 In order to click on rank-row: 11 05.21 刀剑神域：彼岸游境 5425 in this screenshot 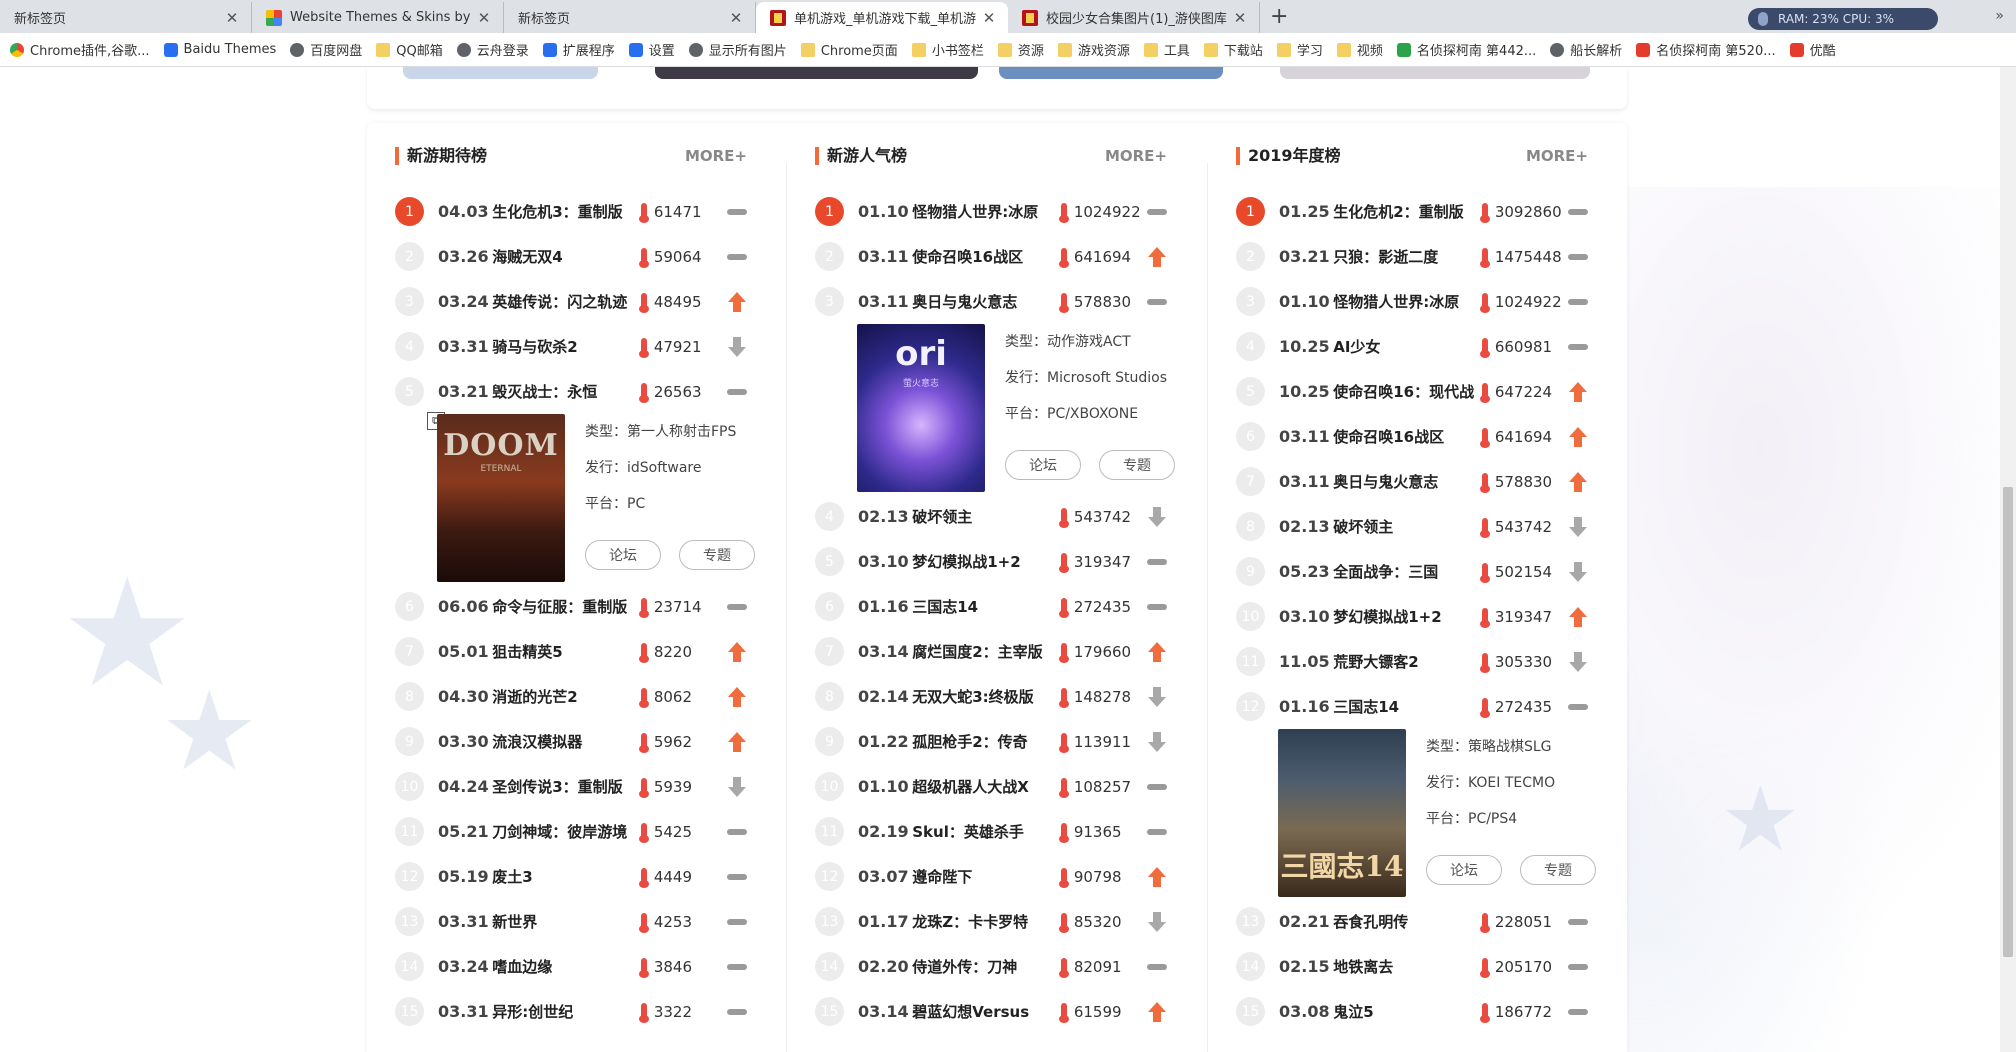, I will do `click(557, 831)`.